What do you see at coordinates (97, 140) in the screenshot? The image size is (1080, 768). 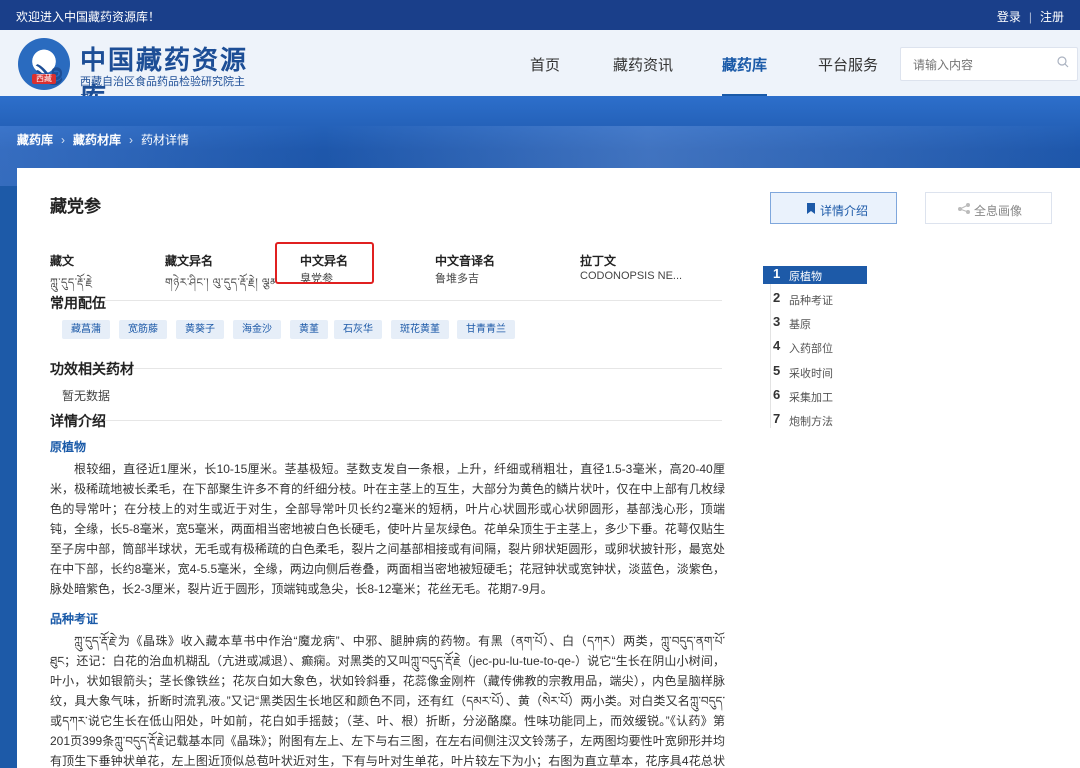 I see `breadcrumb-materials: 藏药材库` at bounding box center [97, 140].